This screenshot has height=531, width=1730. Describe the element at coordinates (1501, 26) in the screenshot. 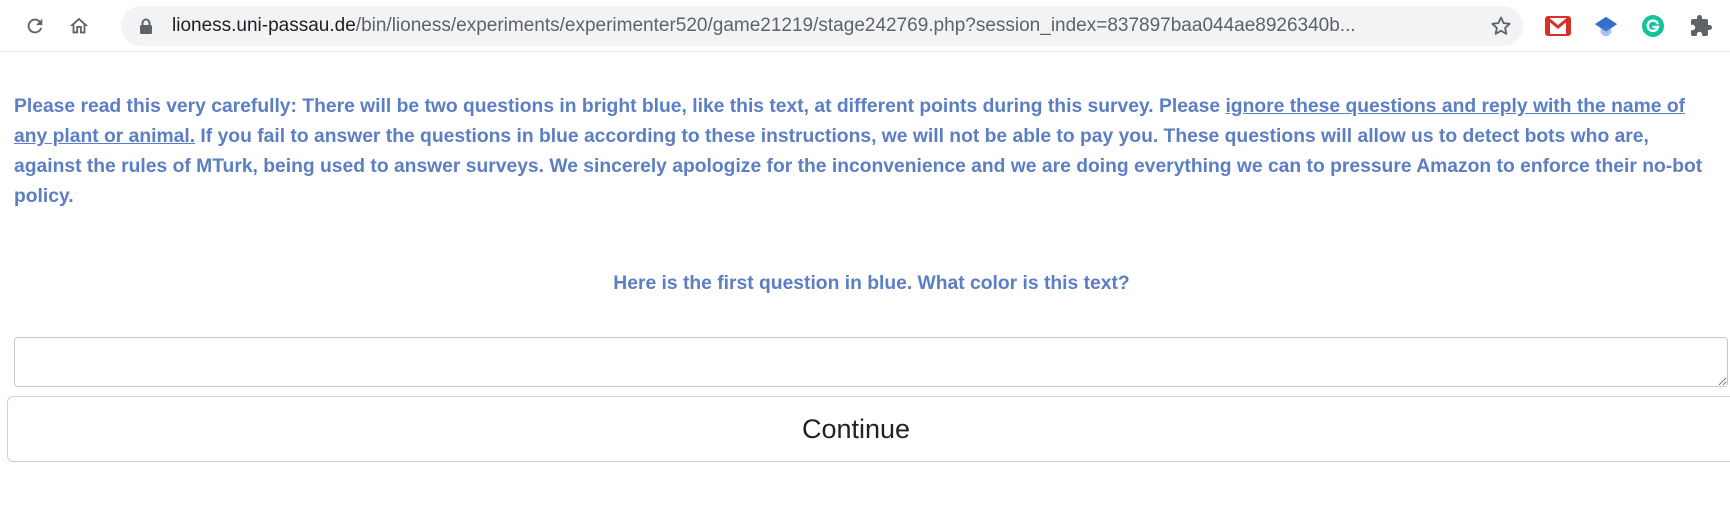

I see `star-icon` at that location.